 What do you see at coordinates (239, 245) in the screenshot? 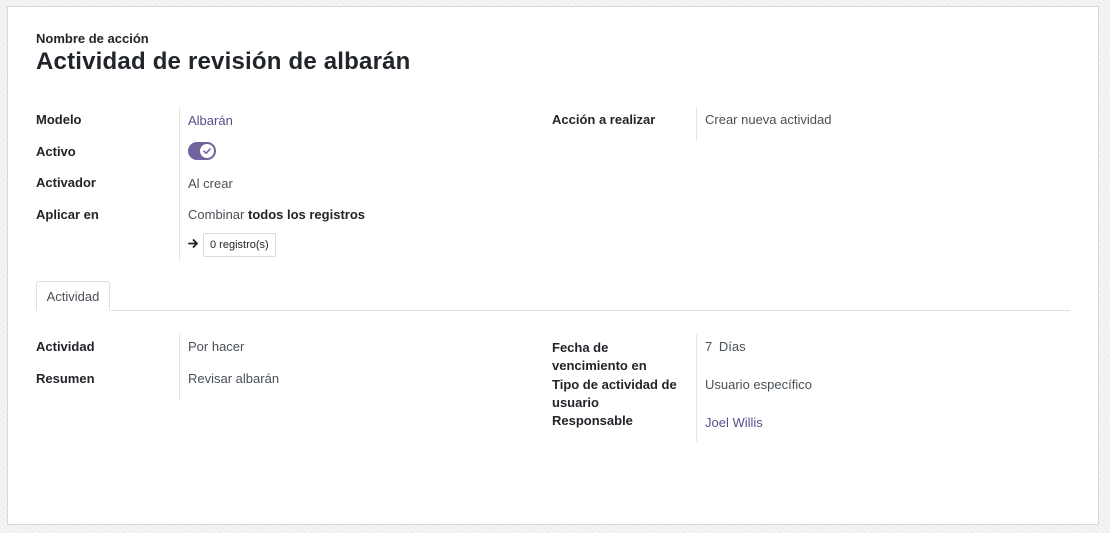
I see `records-count-button: 0 registro(s)` at bounding box center [239, 245].